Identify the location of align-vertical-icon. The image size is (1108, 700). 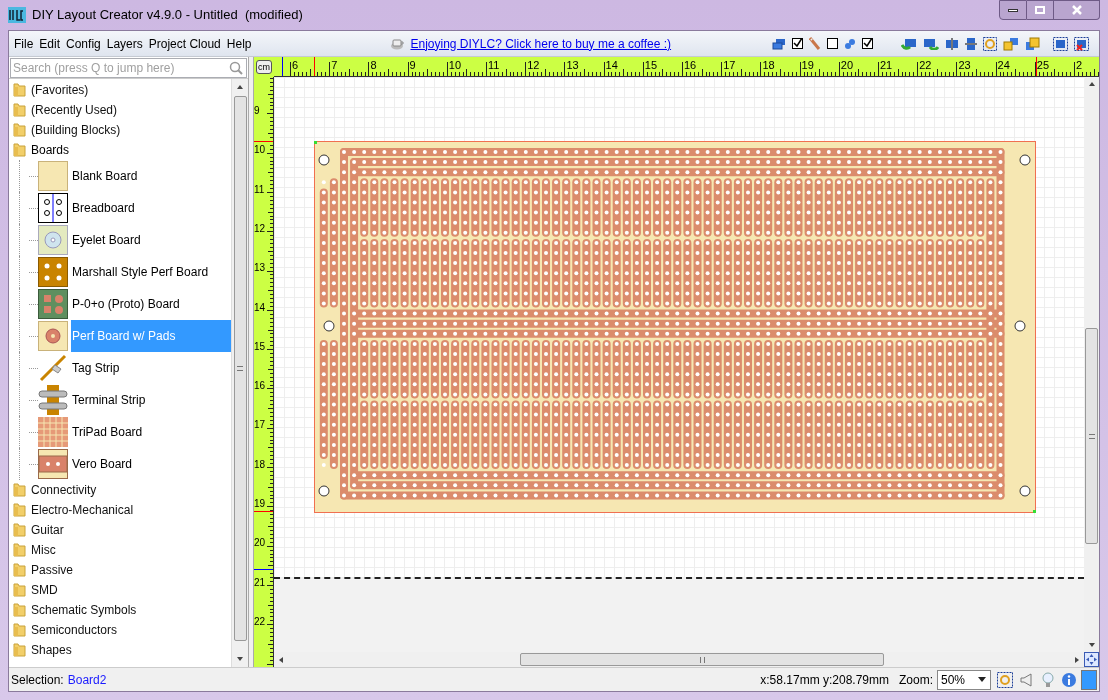
(971, 43).